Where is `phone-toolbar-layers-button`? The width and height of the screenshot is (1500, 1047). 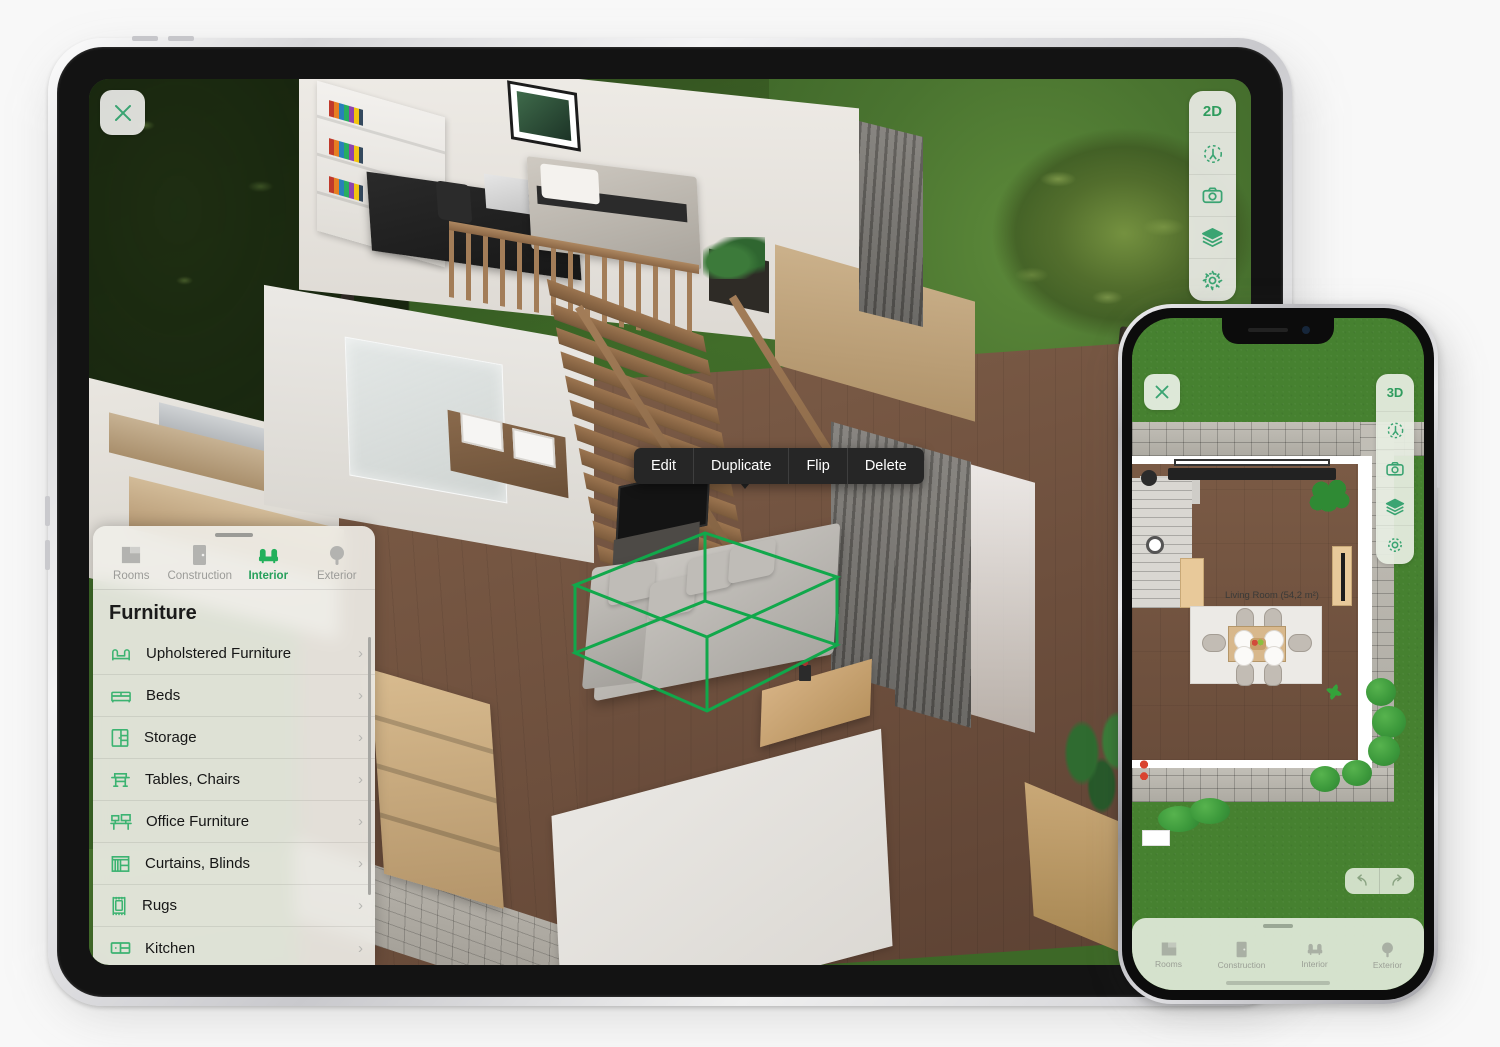
phone-toolbar-layers-button is located at coordinates (1395, 507).